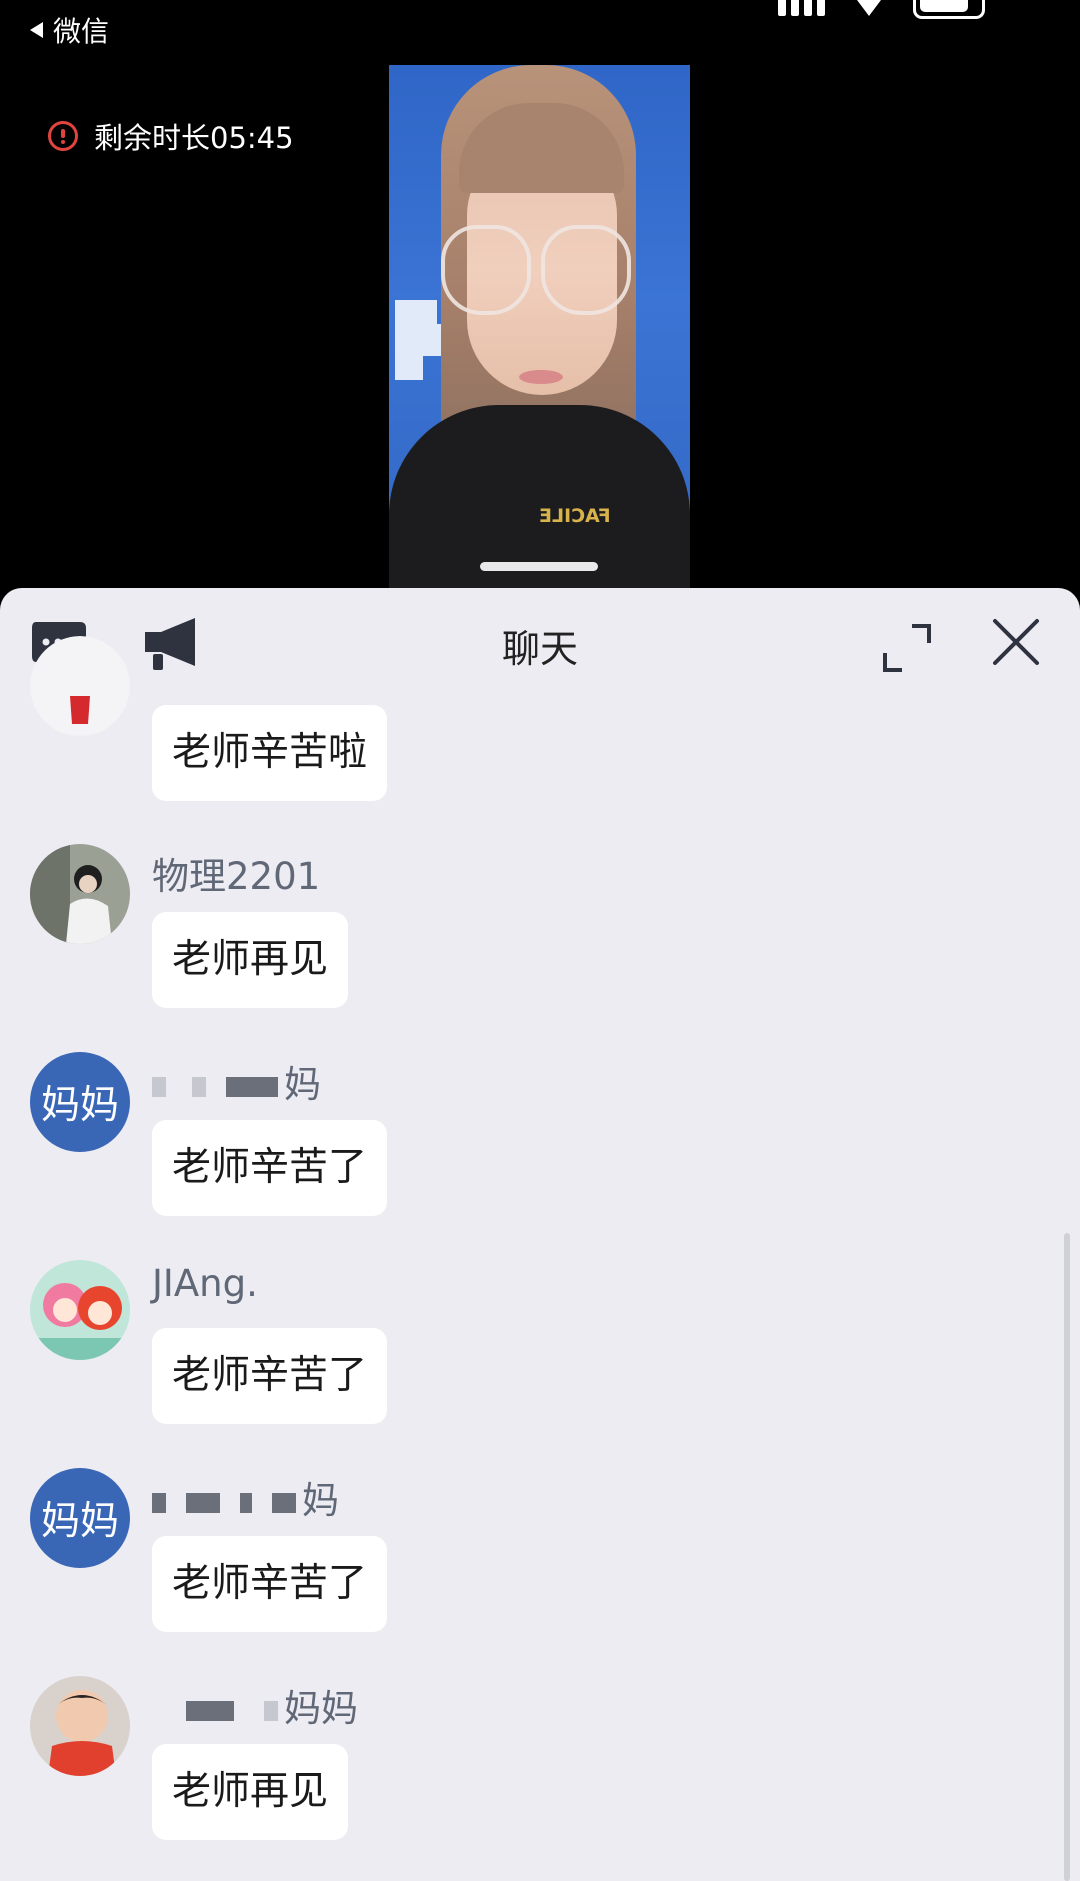  Describe the element at coordinates (194, 138) in the screenshot. I see `remaining-time-text: 剩余时长05:45` at that location.